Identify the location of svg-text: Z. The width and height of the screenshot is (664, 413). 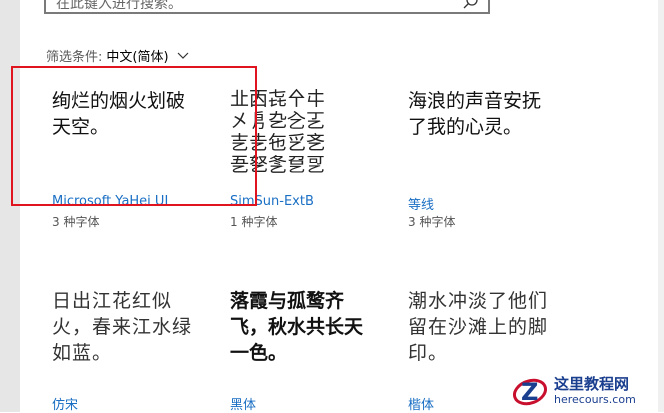
(529, 392).